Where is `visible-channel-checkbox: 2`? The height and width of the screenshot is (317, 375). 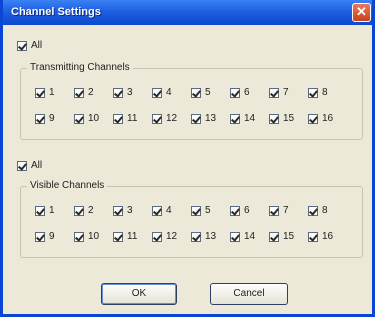 visible-channel-checkbox: 2 is located at coordinates (84, 210).